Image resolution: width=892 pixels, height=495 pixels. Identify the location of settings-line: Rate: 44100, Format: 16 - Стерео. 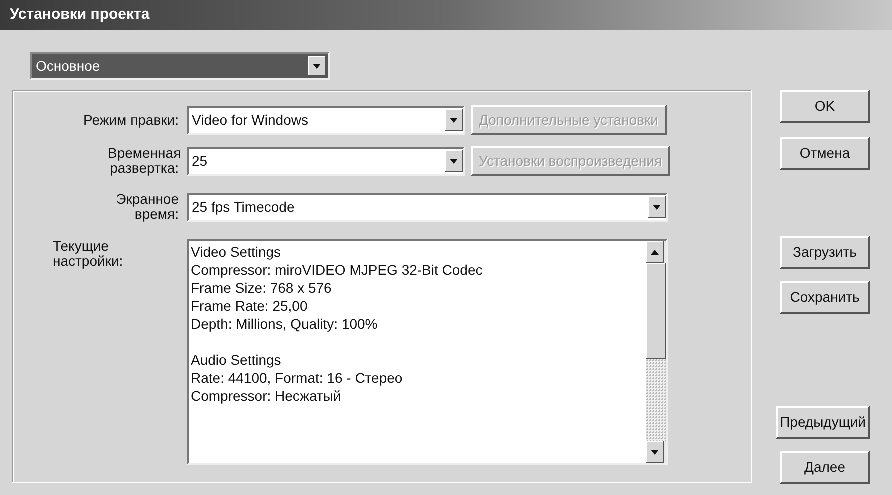
(297, 378).